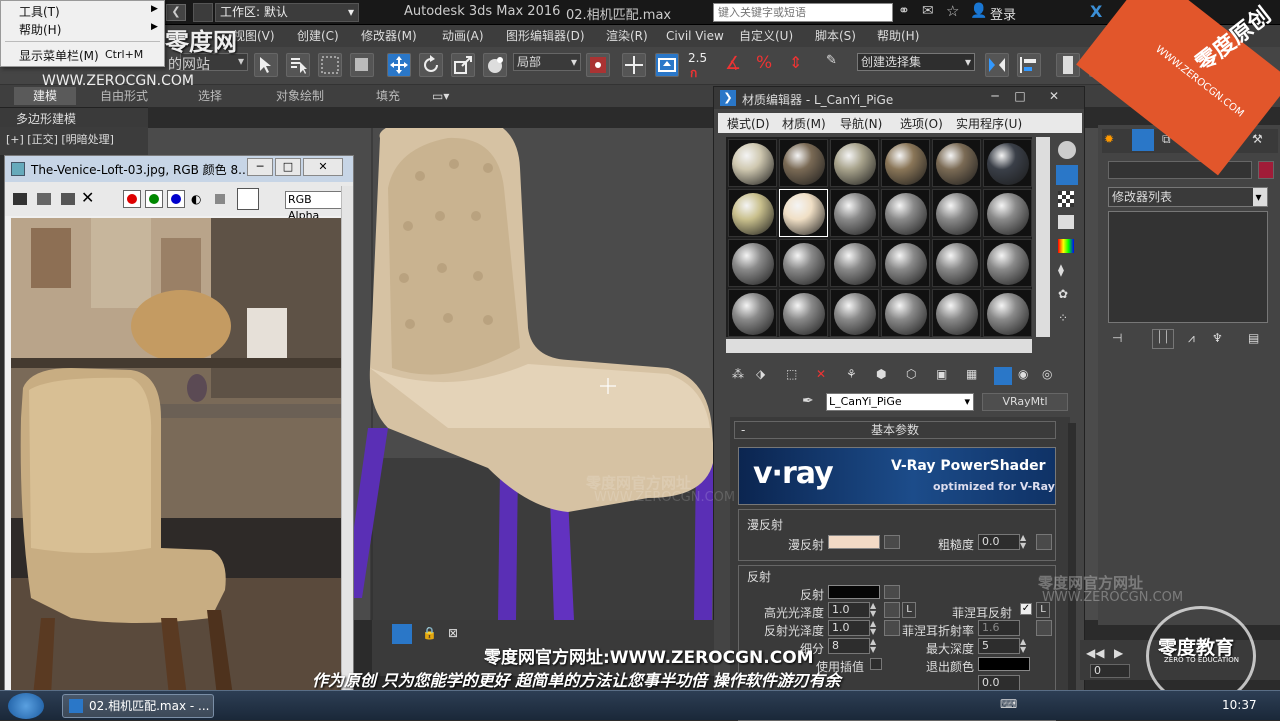 The image size is (1280, 721). I want to click on max-depth-input: 5, so click(999, 646).